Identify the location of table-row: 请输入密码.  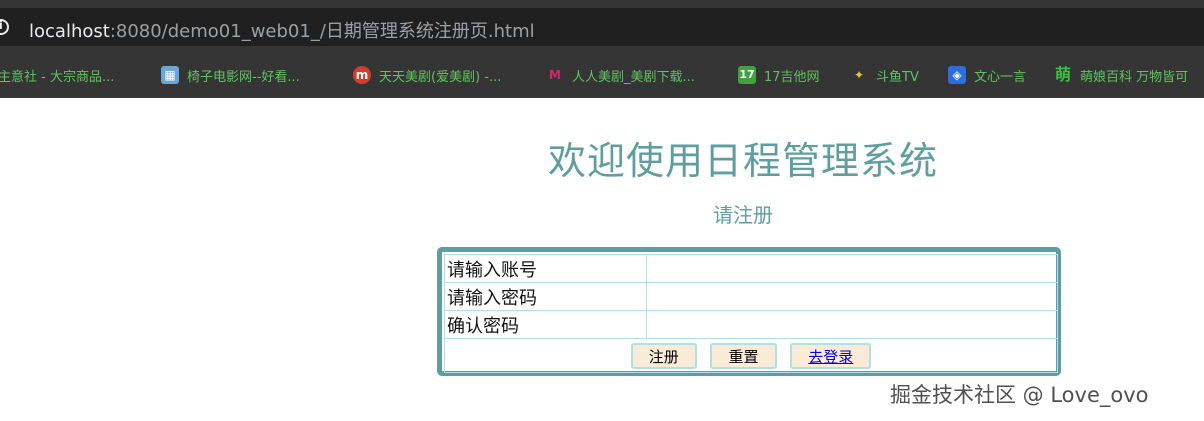
(751, 296).